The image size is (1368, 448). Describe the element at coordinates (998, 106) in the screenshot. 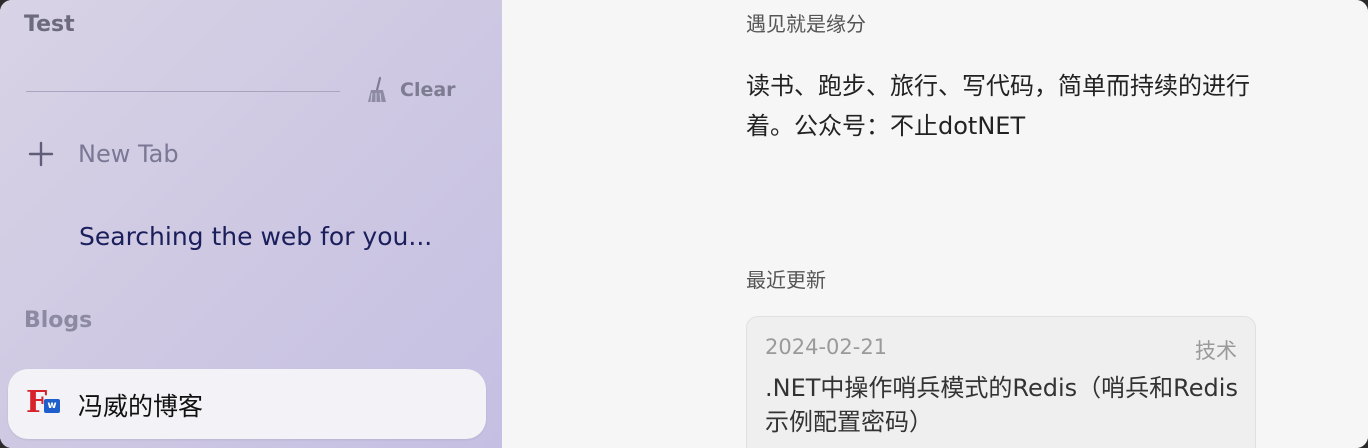

I see `bio-text: 读书、跑步、旅行、写代码，简单而持续的进行着。公众号：不止dotNET` at that location.